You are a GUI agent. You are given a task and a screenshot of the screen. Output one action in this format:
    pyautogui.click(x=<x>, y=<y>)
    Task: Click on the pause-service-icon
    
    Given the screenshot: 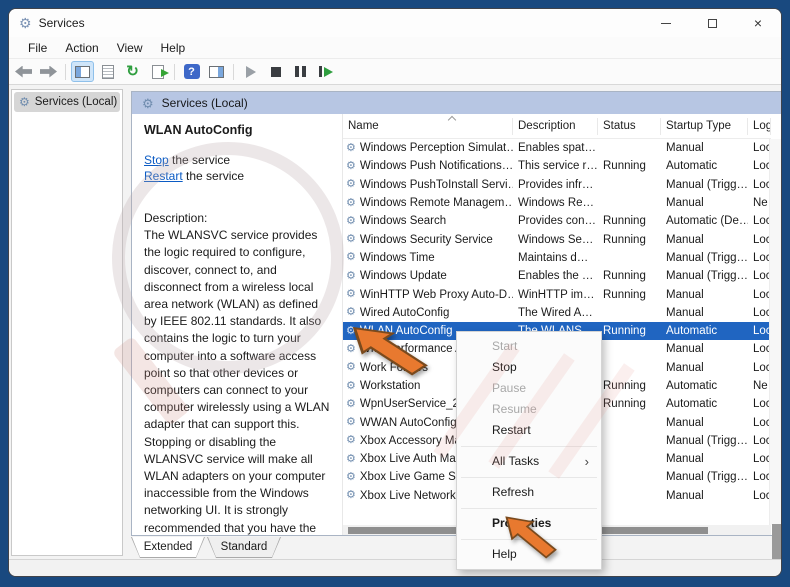 What is the action you would take?
    pyautogui.click(x=300, y=71)
    